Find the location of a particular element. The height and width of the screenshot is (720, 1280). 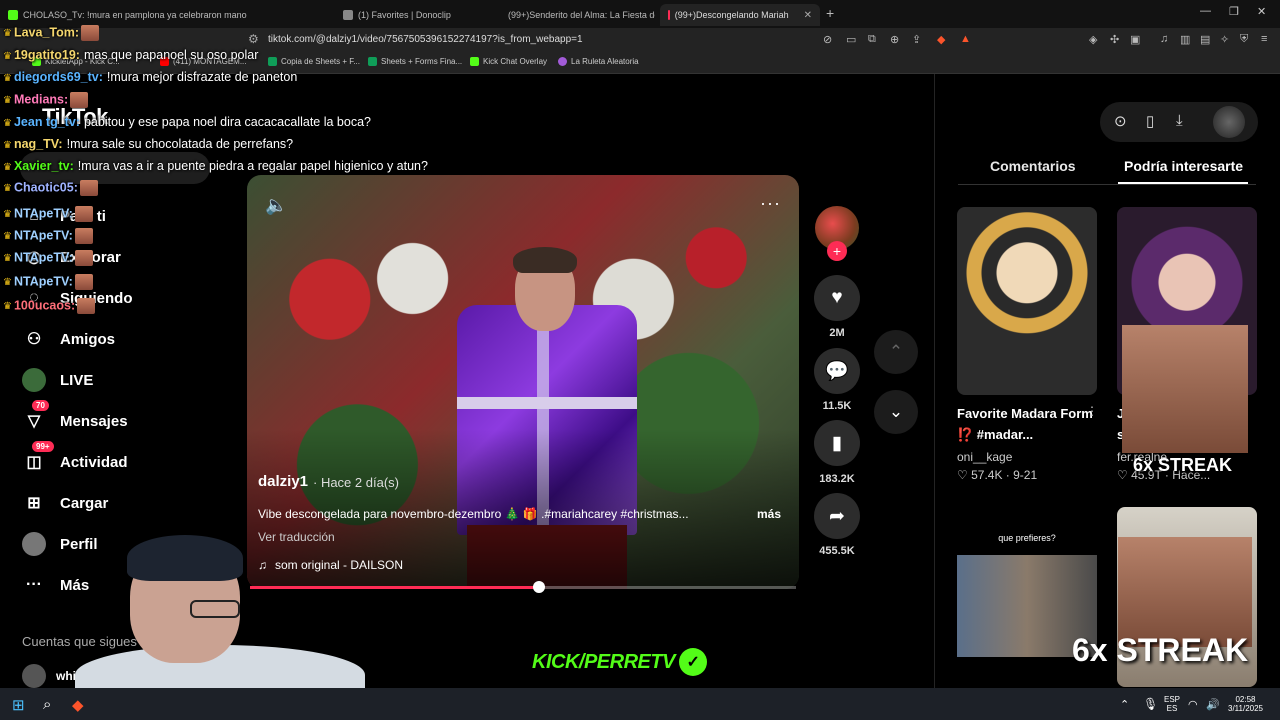

windows-start-icon: ⊞ is located at coordinates (18, 705).